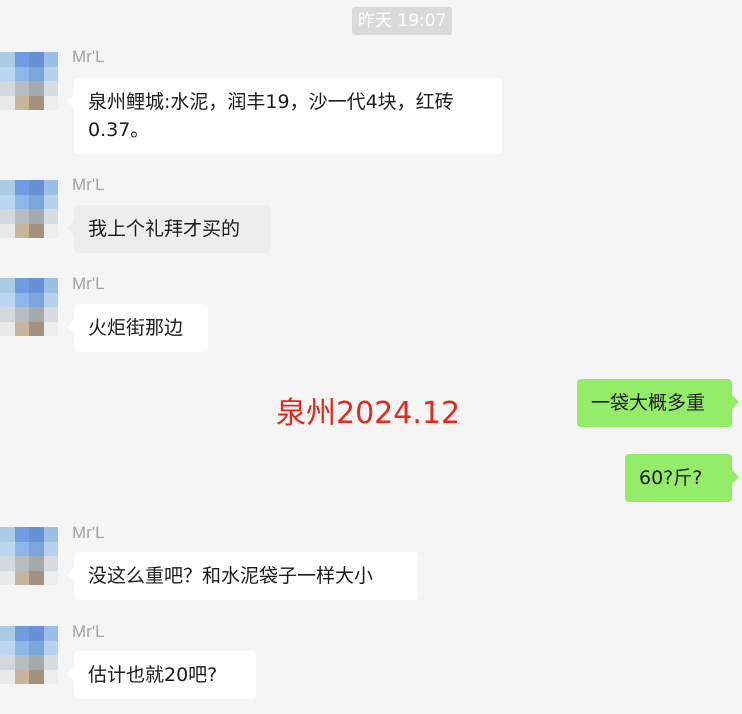  I want to click on message-timestamp: 昨天 19:07, so click(402, 21).